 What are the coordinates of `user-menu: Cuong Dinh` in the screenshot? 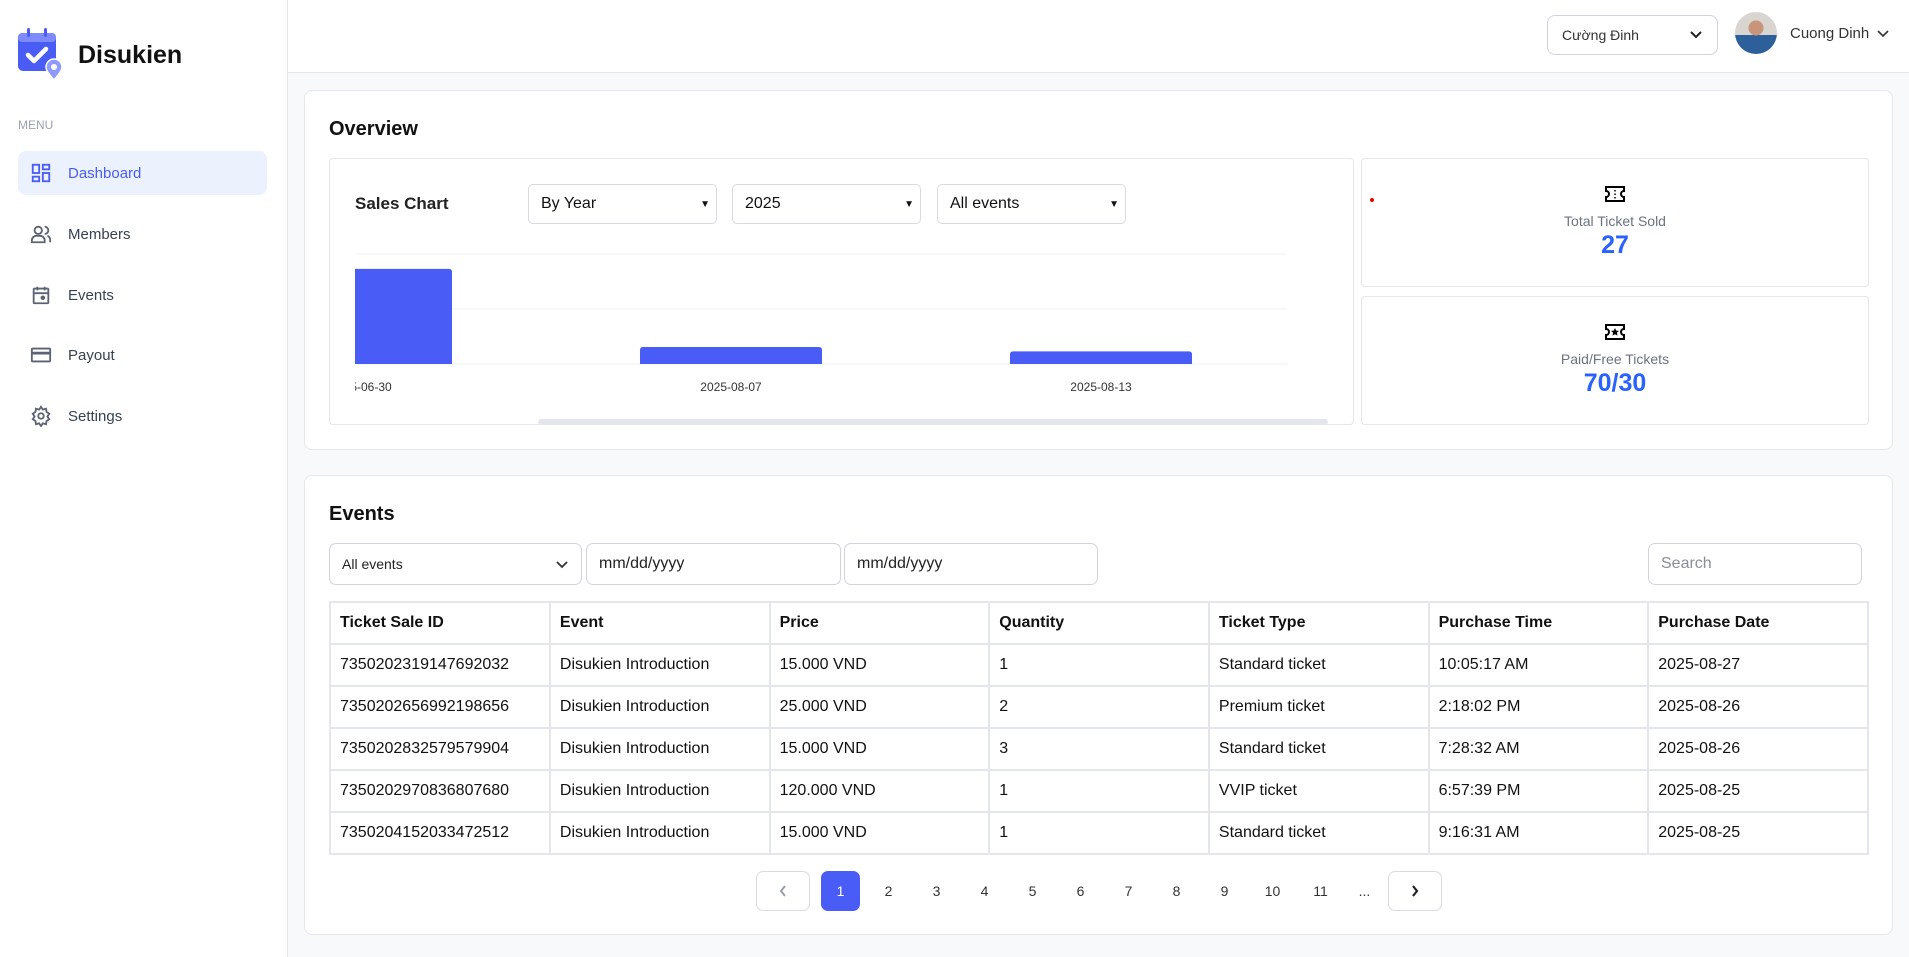 It's located at (1839, 33).